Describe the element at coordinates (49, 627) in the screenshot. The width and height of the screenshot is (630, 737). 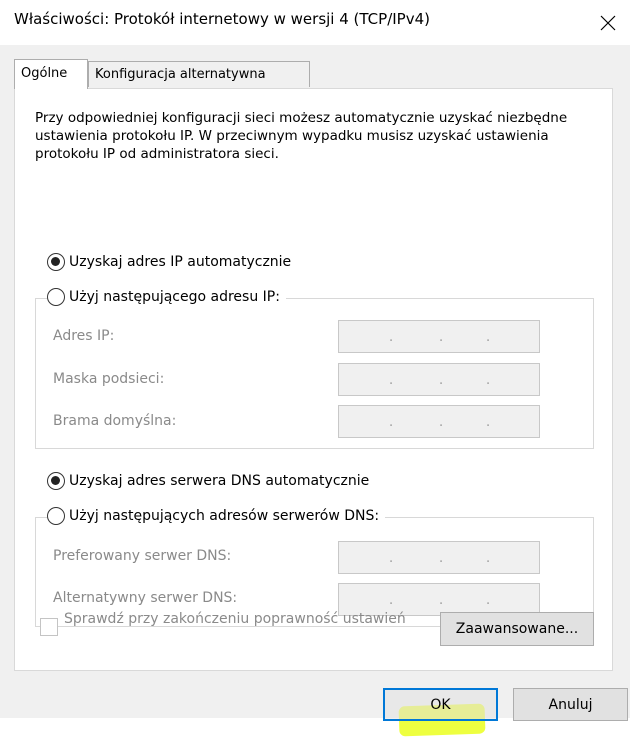
I see `validate-checkbox` at that location.